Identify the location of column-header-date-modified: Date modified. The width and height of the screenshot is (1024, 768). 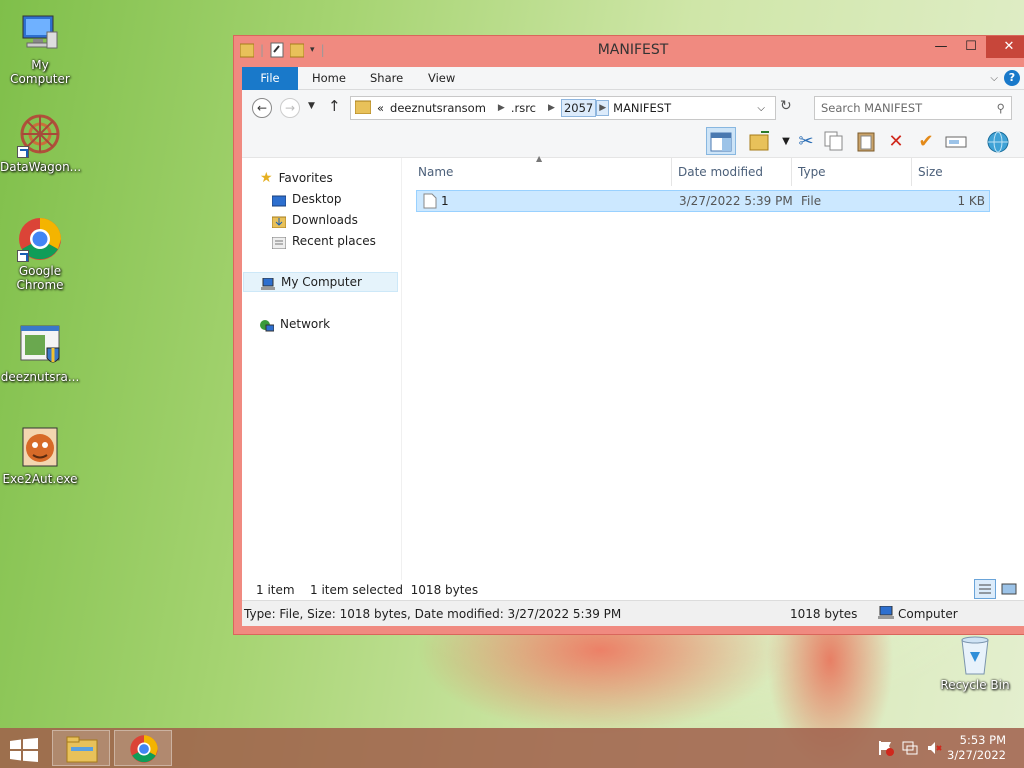
(733, 172).